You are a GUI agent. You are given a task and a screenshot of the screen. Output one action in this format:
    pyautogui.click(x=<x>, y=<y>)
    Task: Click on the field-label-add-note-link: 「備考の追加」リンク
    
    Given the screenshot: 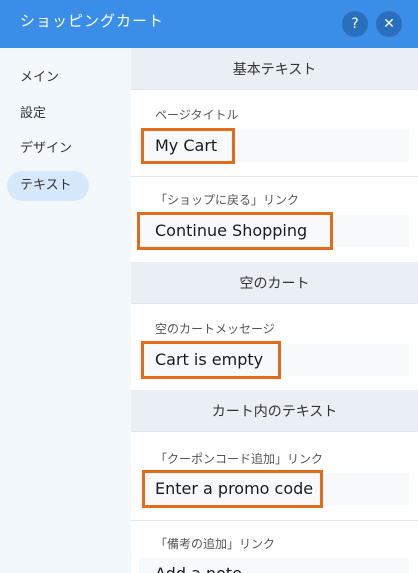 What is the action you would take?
    pyautogui.click(x=215, y=544)
    